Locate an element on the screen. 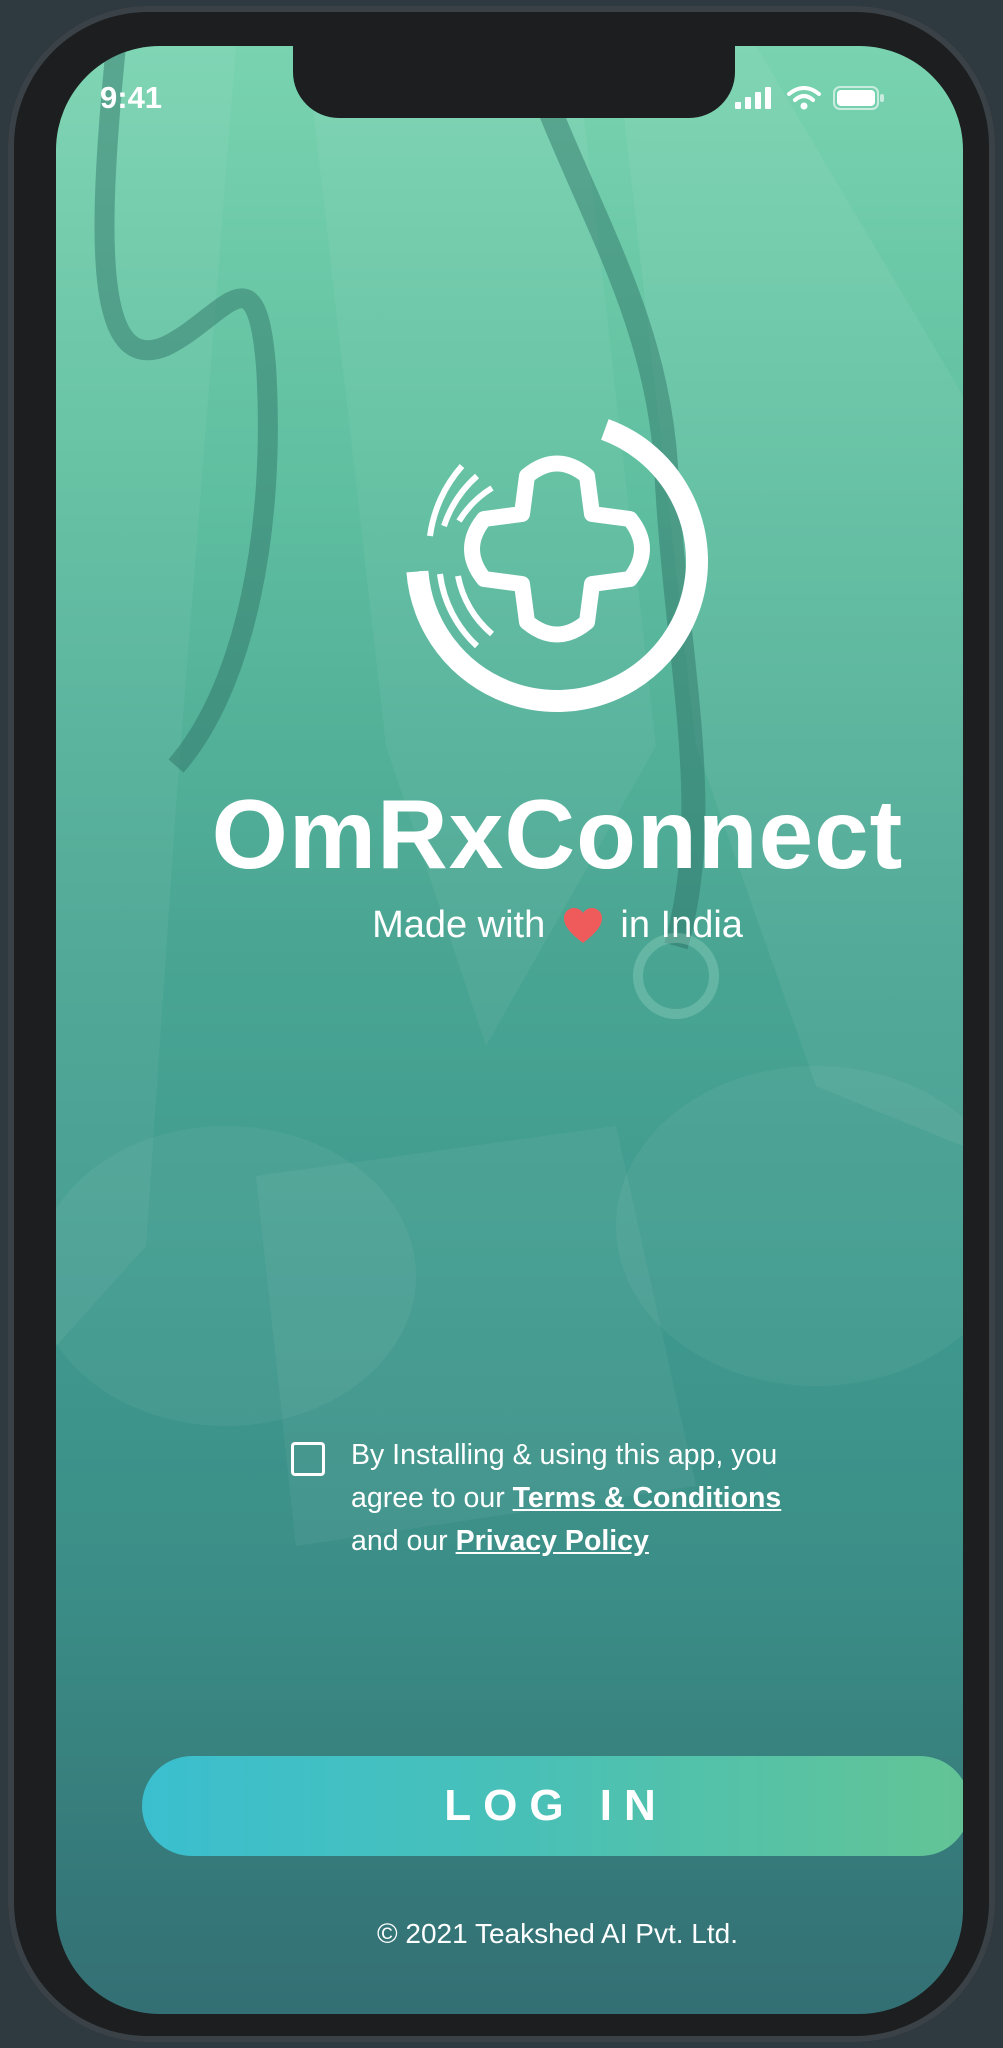 This screenshot has width=1003, height=2048. tagline: Made with in India is located at coordinates (533, 925).